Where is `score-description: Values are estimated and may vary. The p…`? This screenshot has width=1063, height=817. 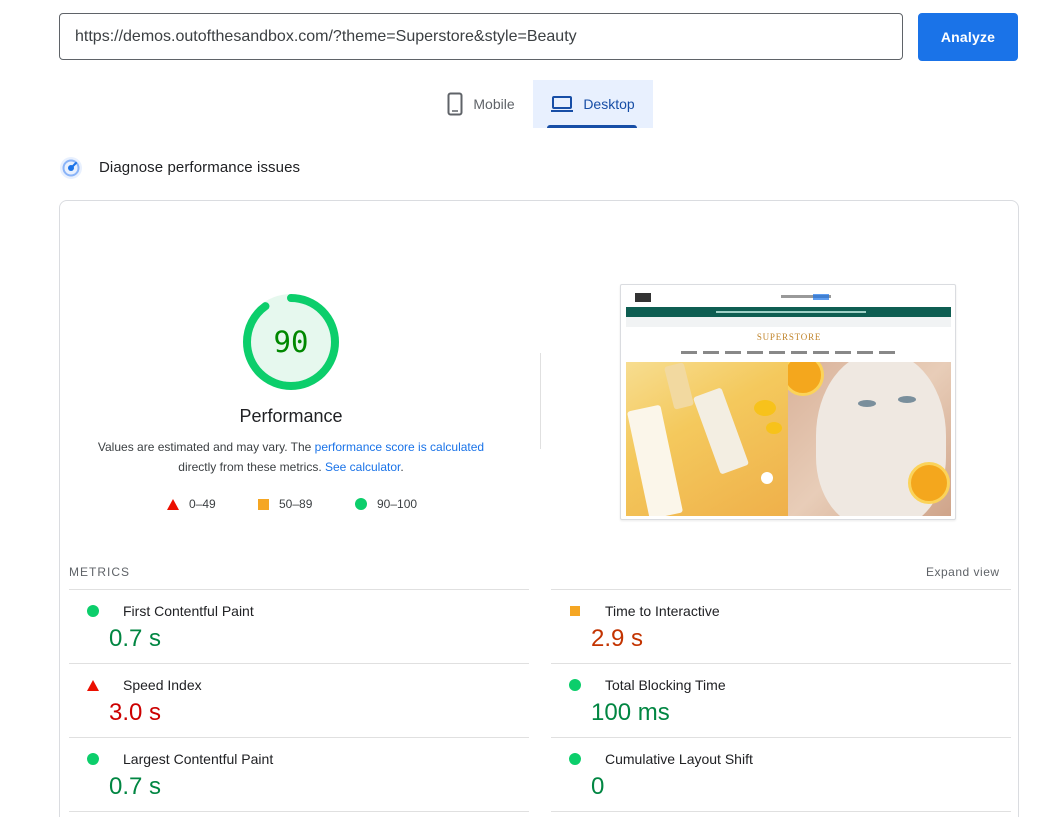
score-description: Values are estimated and may vary. The p… is located at coordinates (291, 457).